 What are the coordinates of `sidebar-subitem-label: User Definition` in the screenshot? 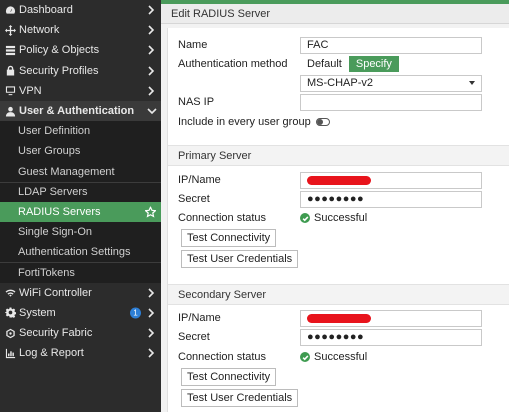 It's located at (54, 131).